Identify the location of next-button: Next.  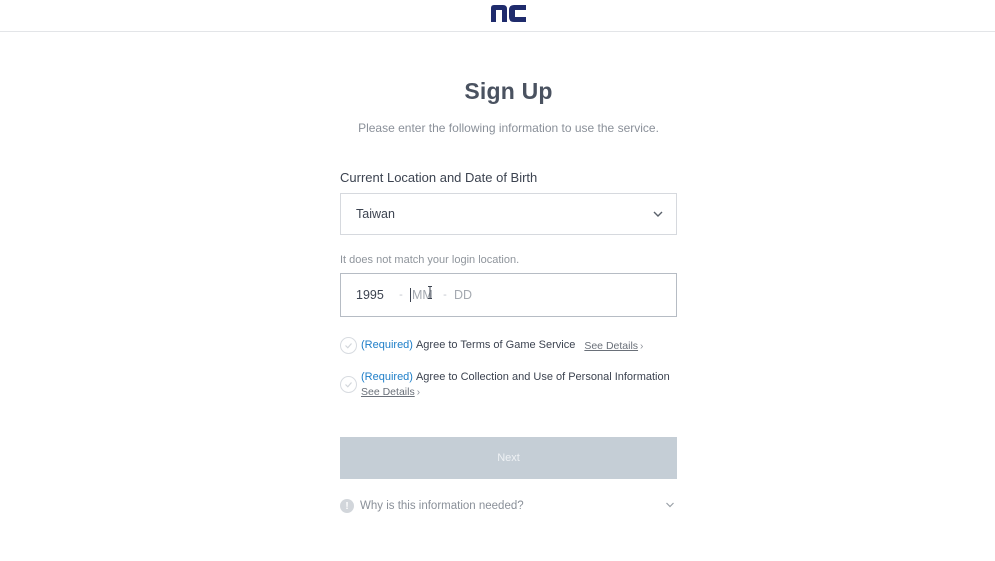
(508, 458).